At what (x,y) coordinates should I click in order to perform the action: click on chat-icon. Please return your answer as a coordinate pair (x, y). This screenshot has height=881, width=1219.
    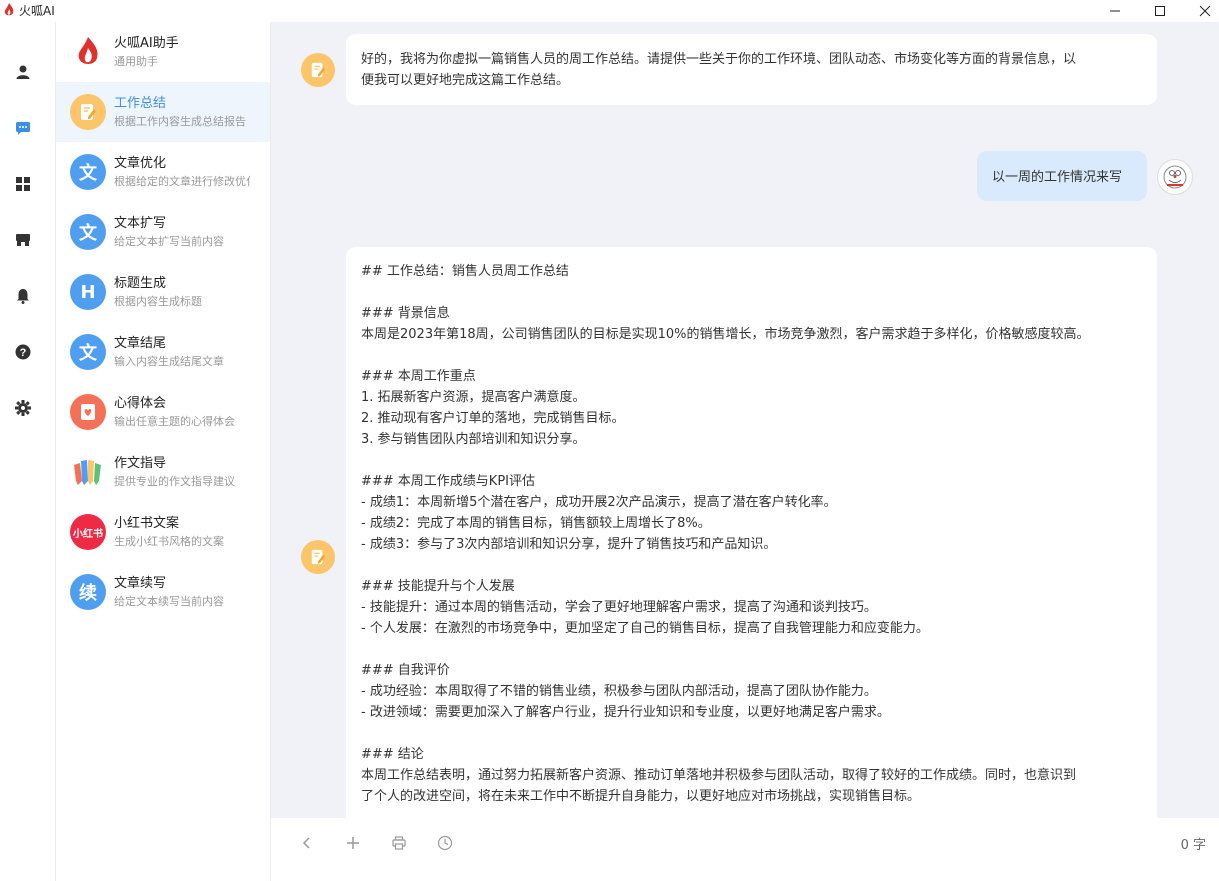
    Looking at the image, I should click on (23, 128).